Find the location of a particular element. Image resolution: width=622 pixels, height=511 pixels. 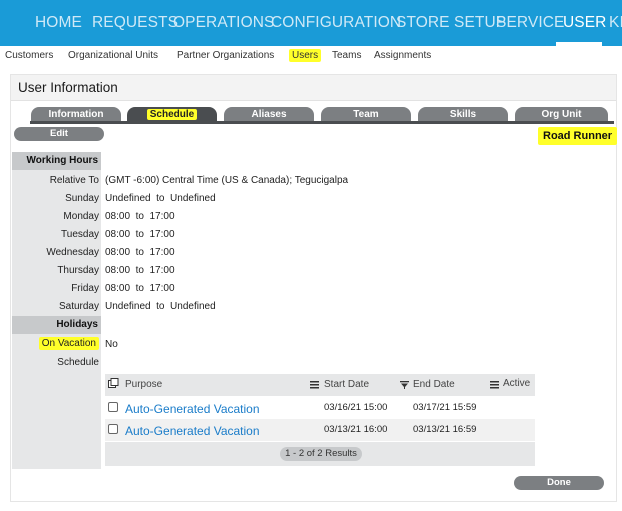

tab-aliases-label: Aliases is located at coordinates (269, 114).